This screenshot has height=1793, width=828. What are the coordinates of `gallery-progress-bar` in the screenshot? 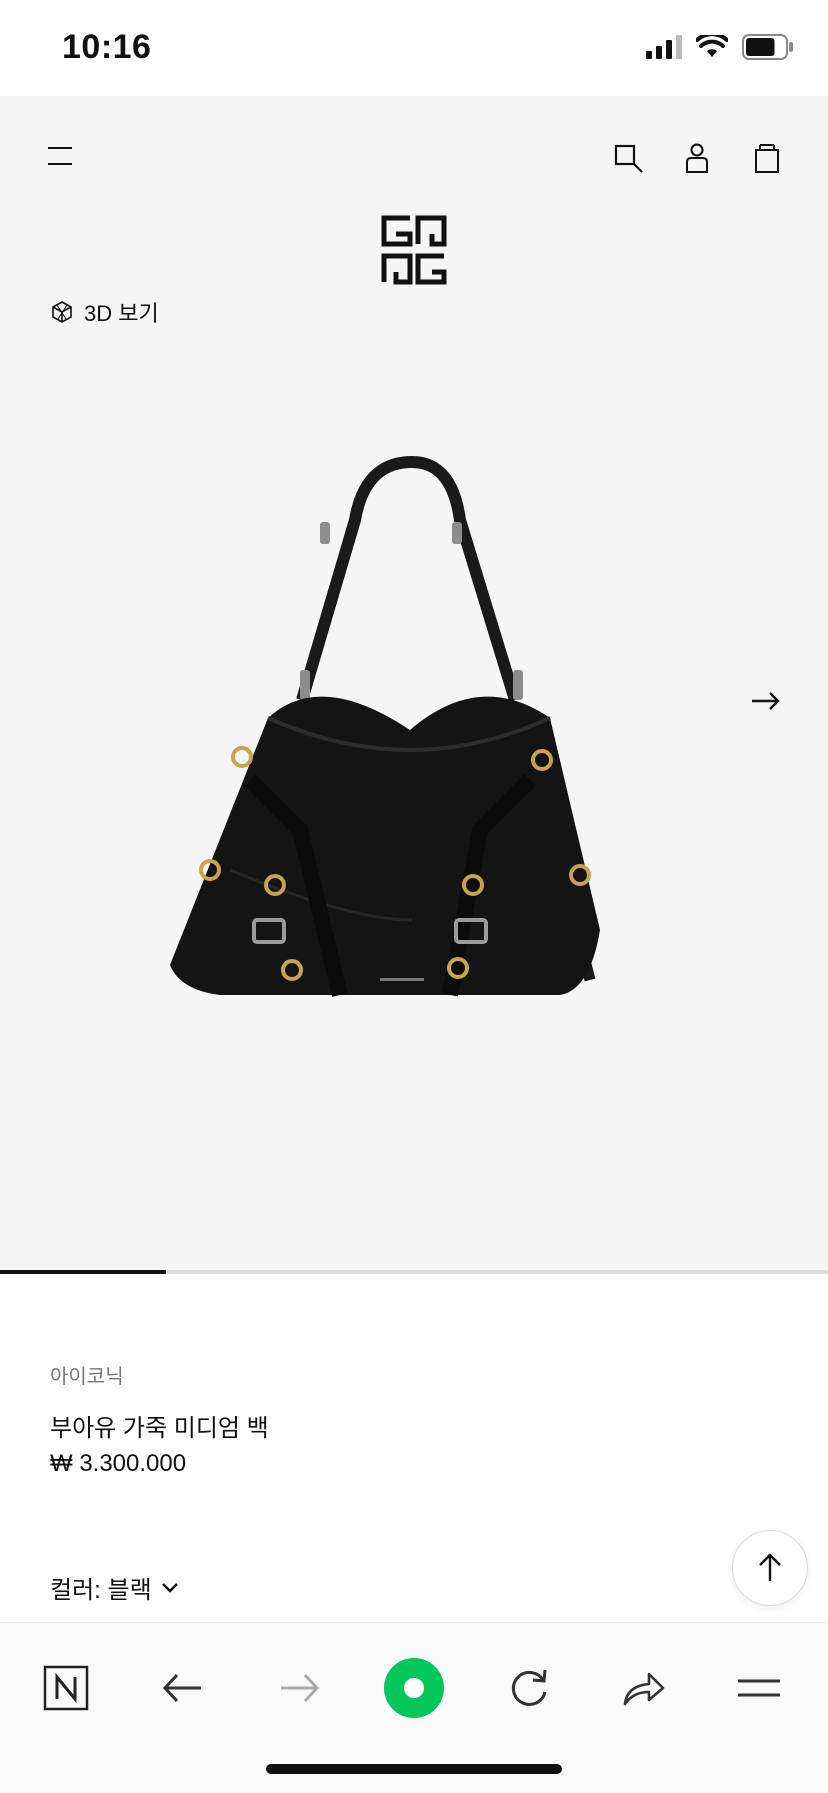 It's located at (414, 1272).